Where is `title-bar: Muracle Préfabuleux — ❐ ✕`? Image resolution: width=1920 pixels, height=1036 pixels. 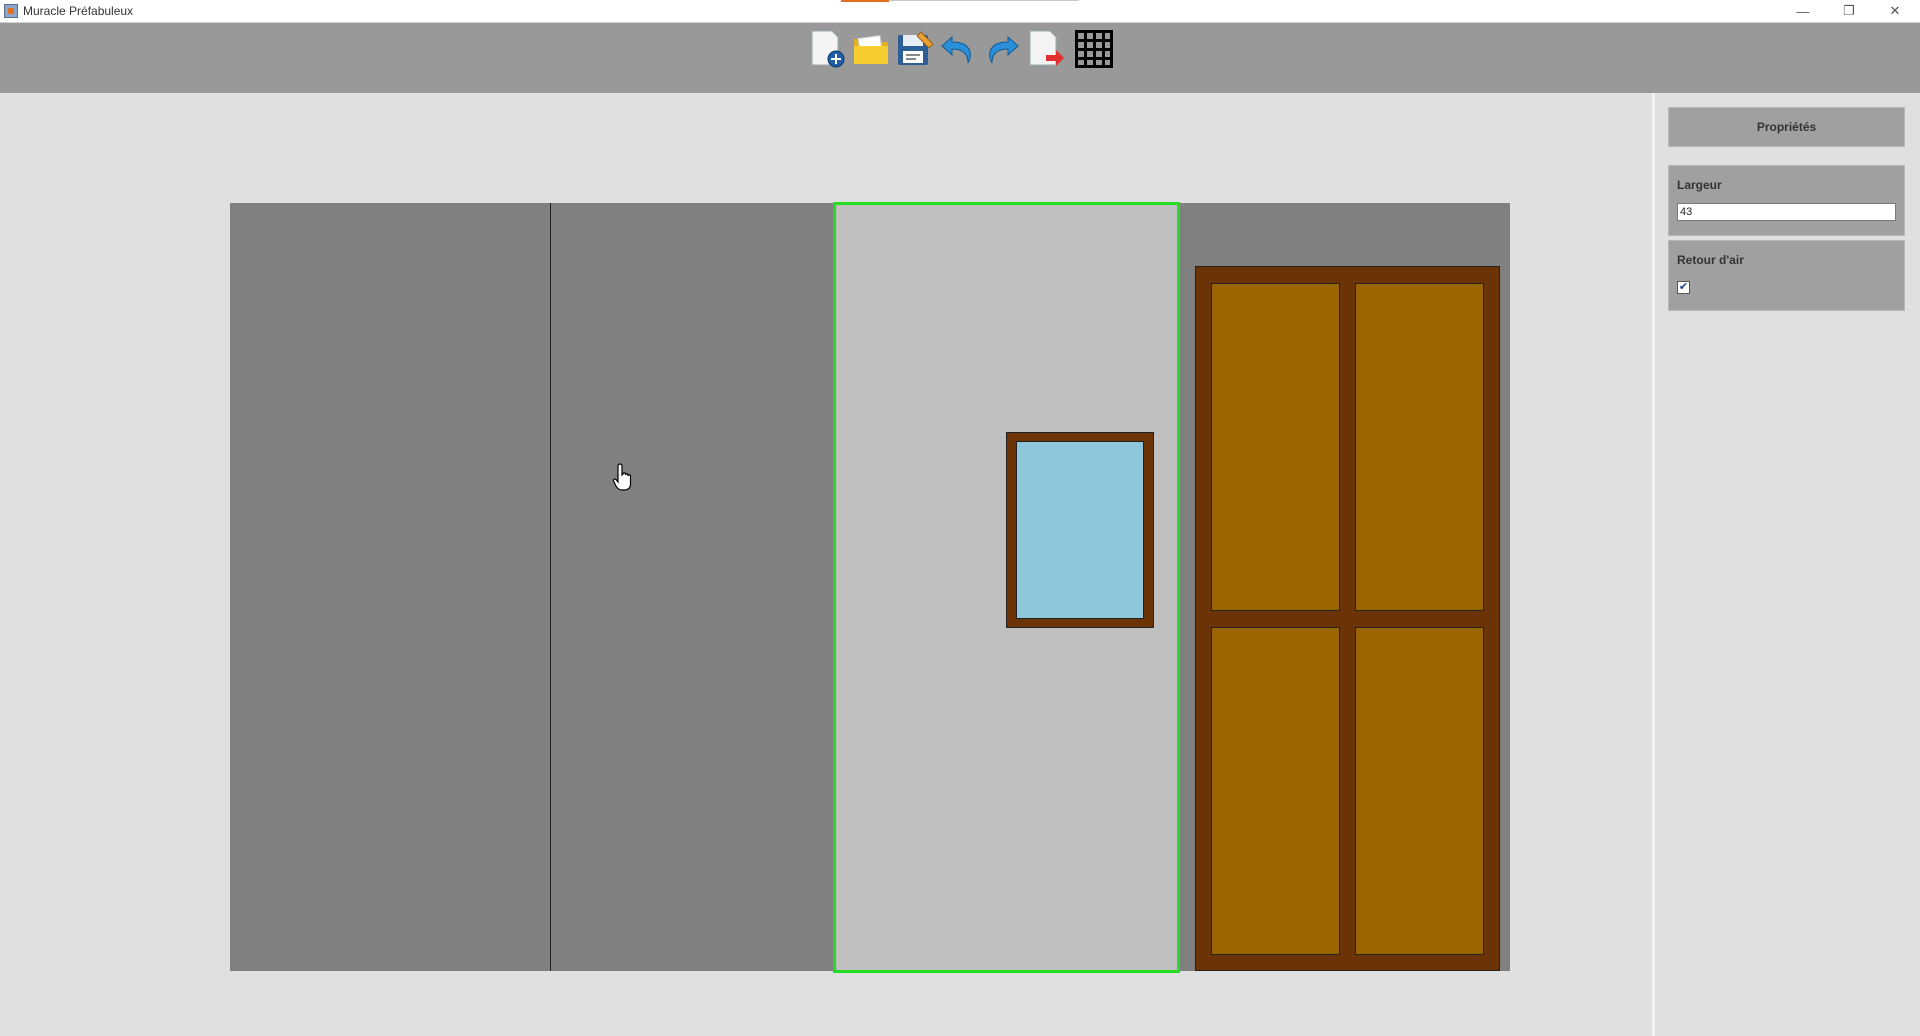 title-bar: Muracle Préfabuleux — ❐ ✕ is located at coordinates (960, 11).